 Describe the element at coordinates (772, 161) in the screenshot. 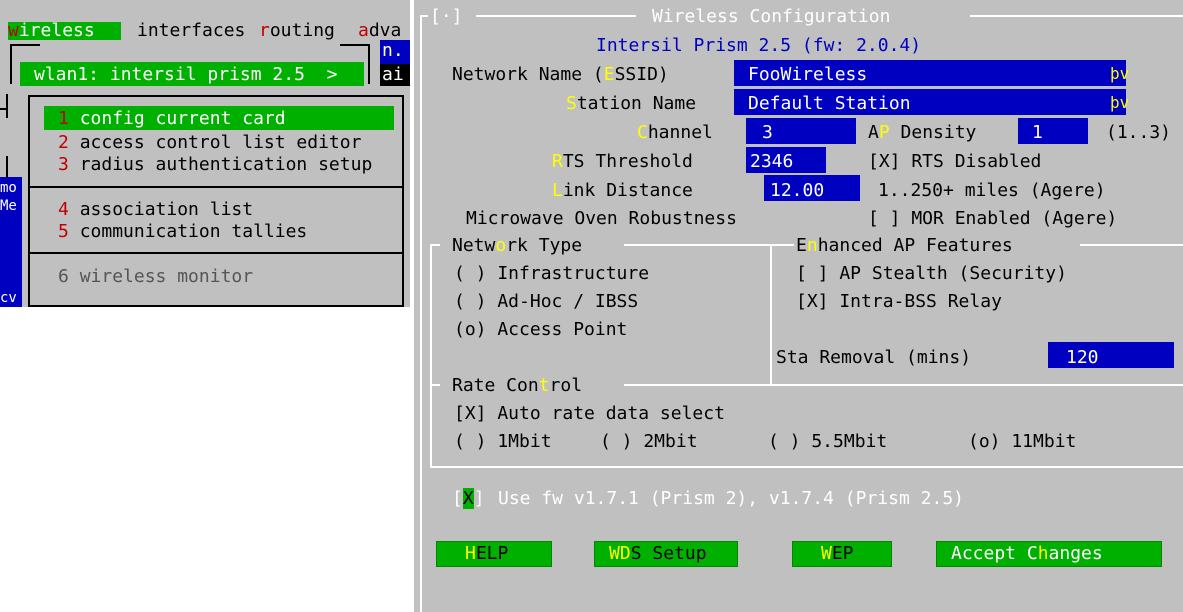

I see `rts-value: 2346` at that location.